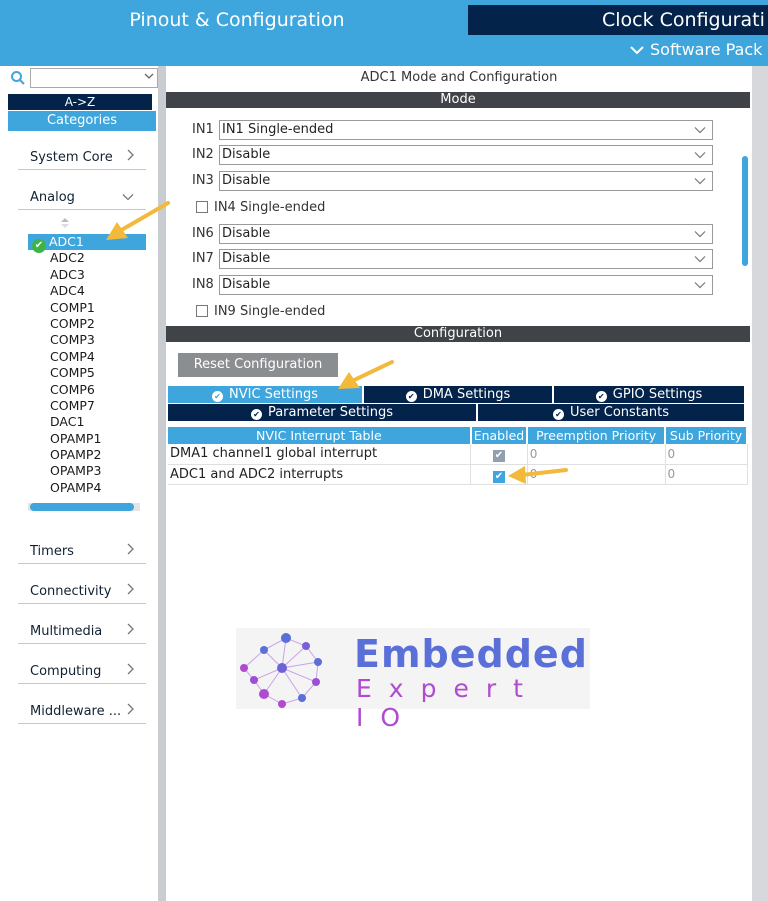  I want to click on tab-label: User Constants, so click(619, 412).